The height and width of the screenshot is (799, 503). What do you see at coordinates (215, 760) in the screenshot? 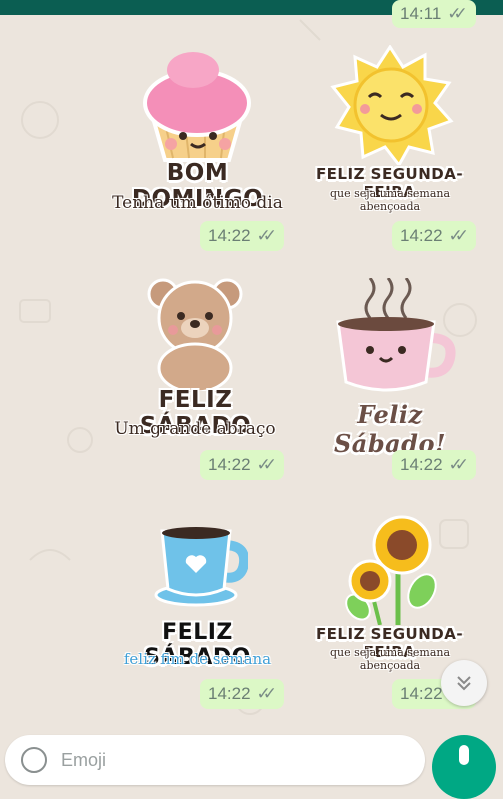
I see `message-composer: Emoji` at bounding box center [215, 760].